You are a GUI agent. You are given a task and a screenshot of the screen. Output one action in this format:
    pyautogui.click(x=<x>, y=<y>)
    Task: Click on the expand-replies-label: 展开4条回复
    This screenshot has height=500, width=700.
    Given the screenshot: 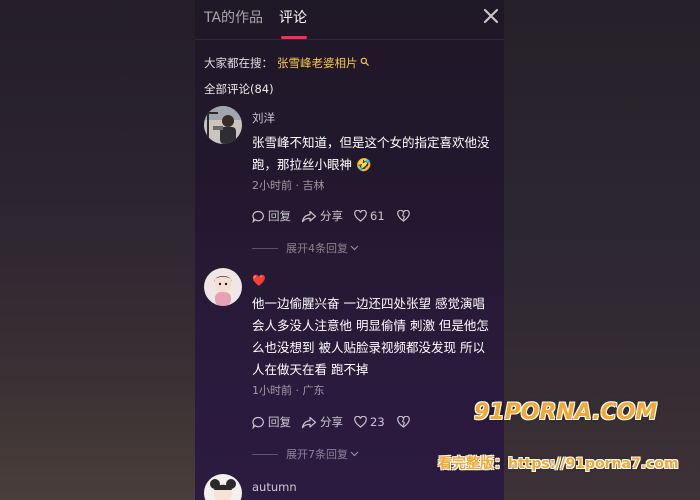 What is the action you would take?
    pyautogui.click(x=317, y=248)
    